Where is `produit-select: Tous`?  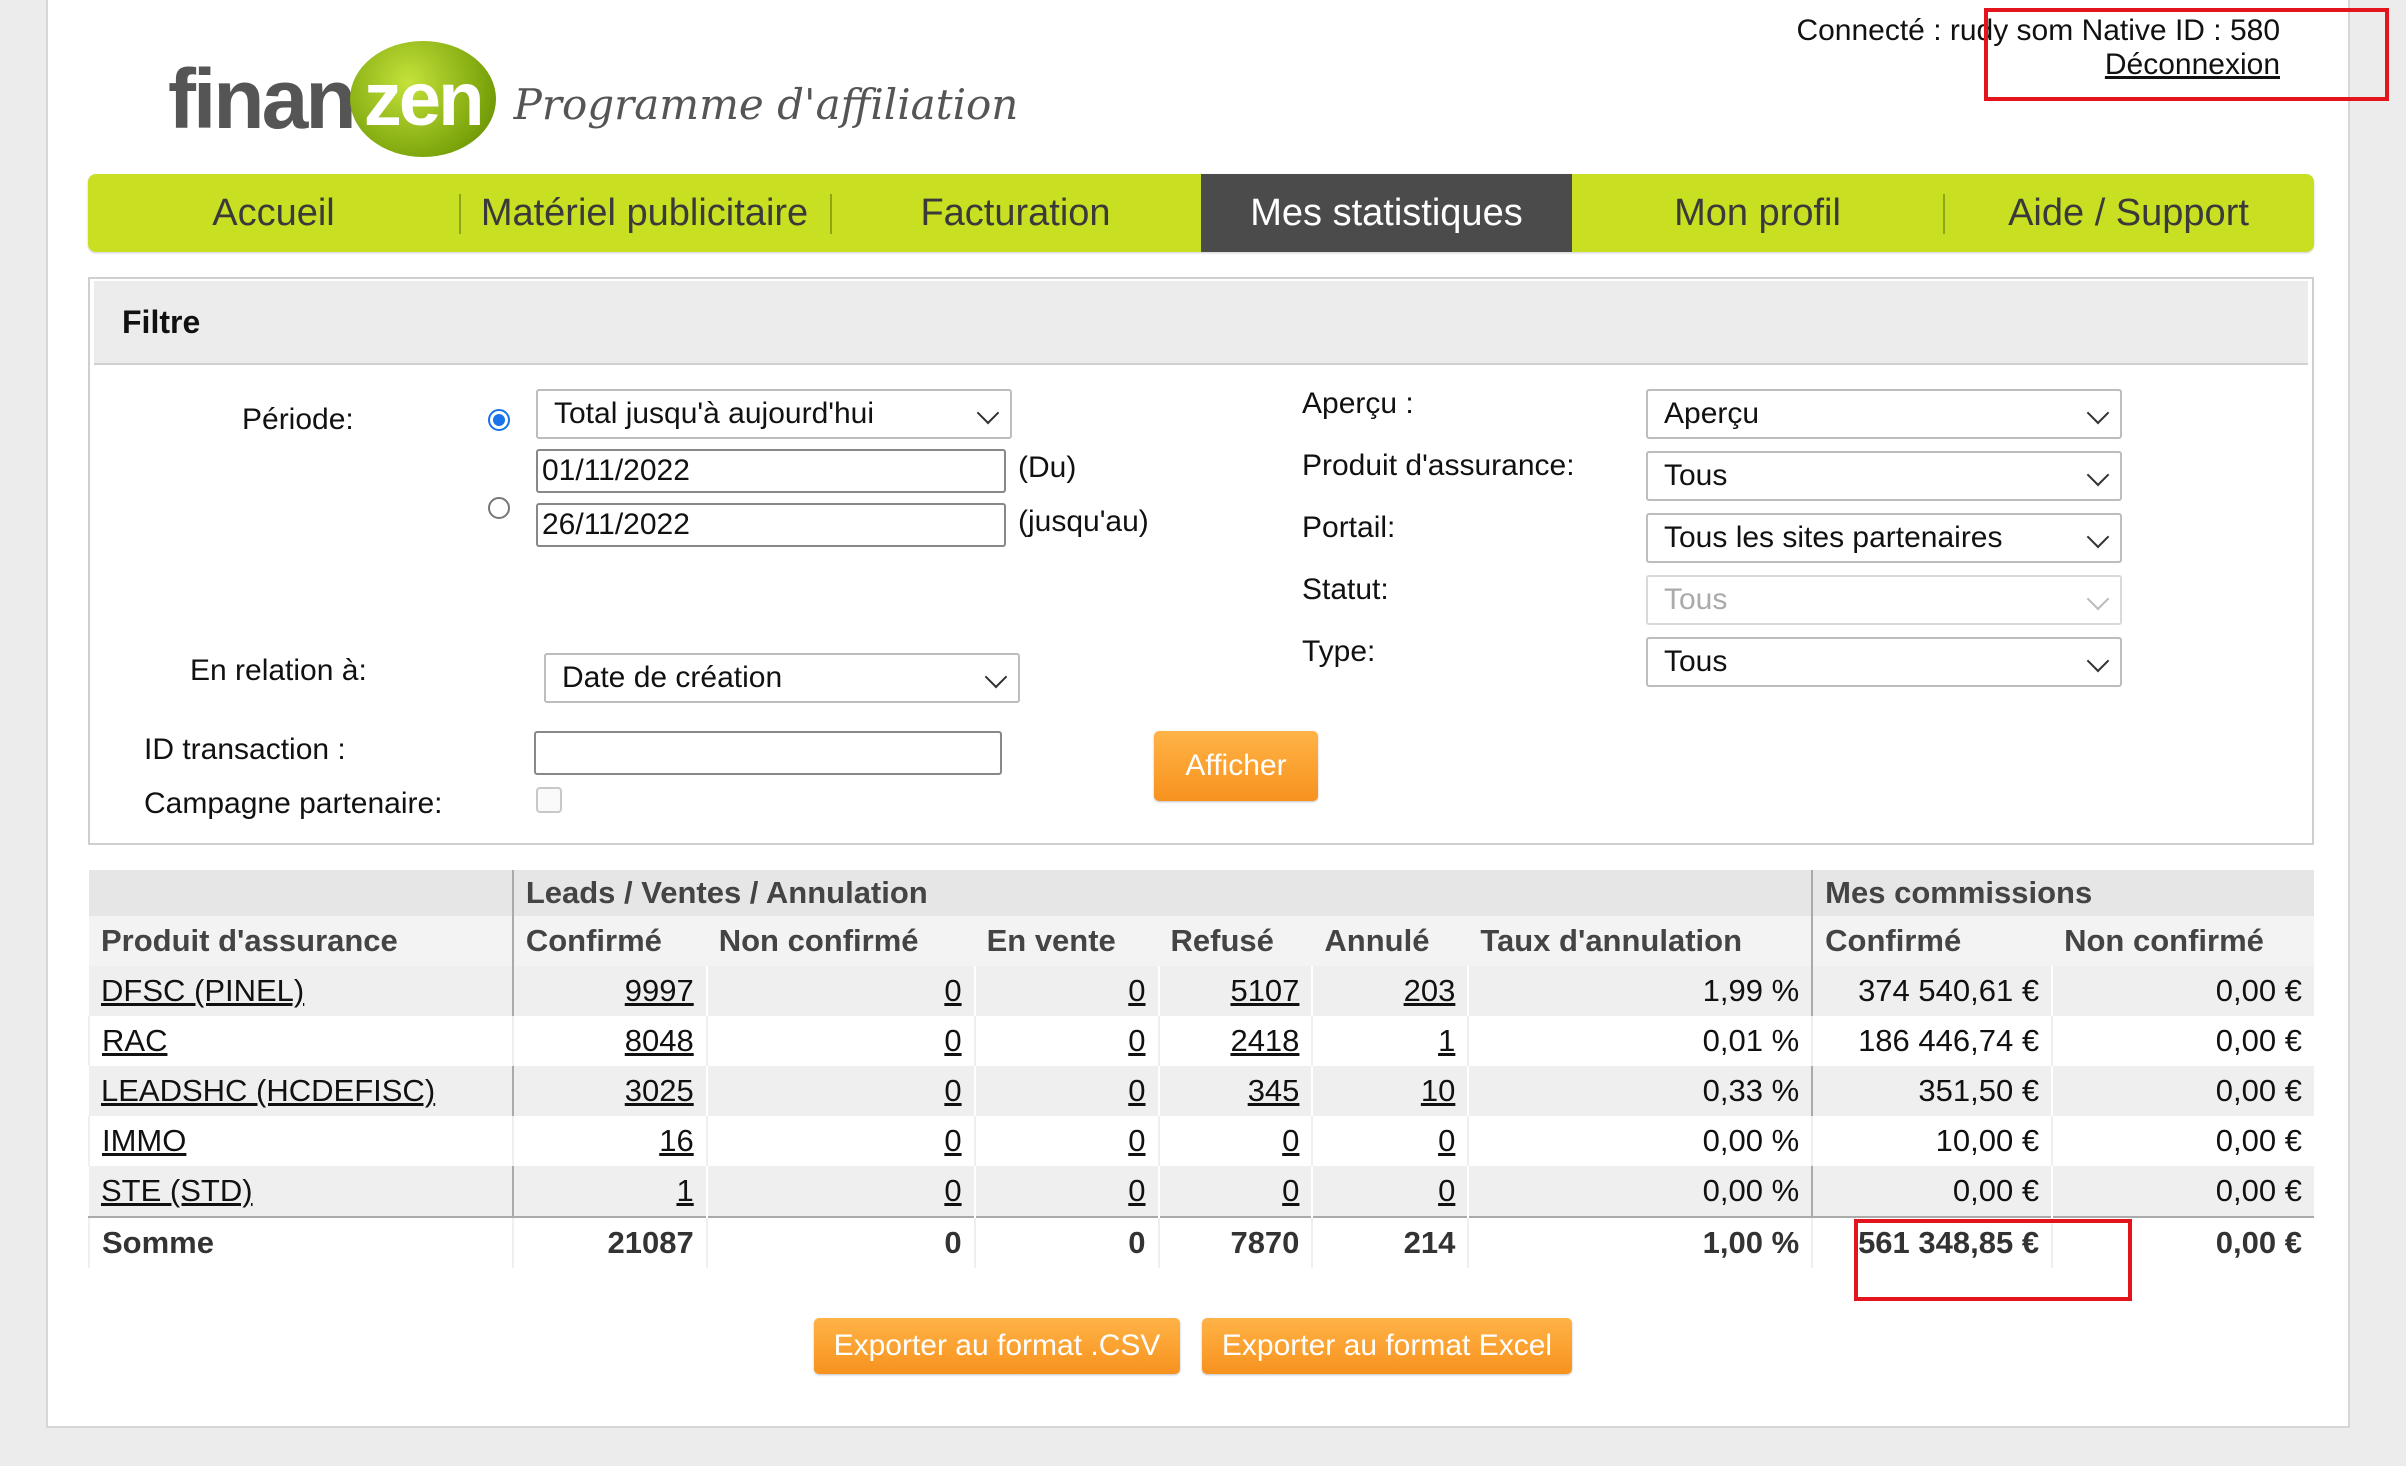 produit-select: Tous is located at coordinates (1884, 476).